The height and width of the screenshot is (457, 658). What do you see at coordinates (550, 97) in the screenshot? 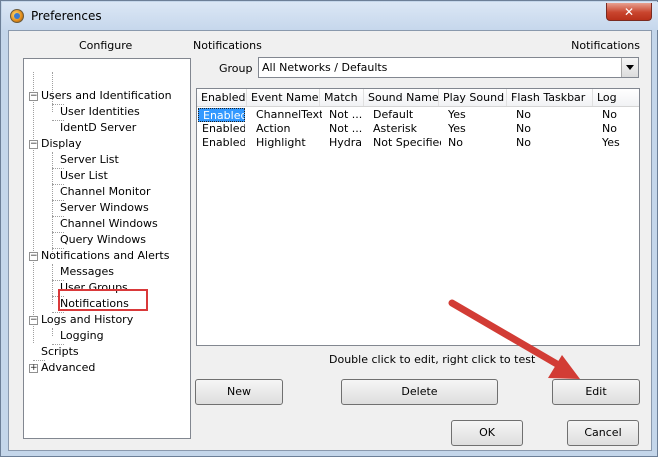
I see `column-header-flash-taskbar: Flash Taskbar` at bounding box center [550, 97].